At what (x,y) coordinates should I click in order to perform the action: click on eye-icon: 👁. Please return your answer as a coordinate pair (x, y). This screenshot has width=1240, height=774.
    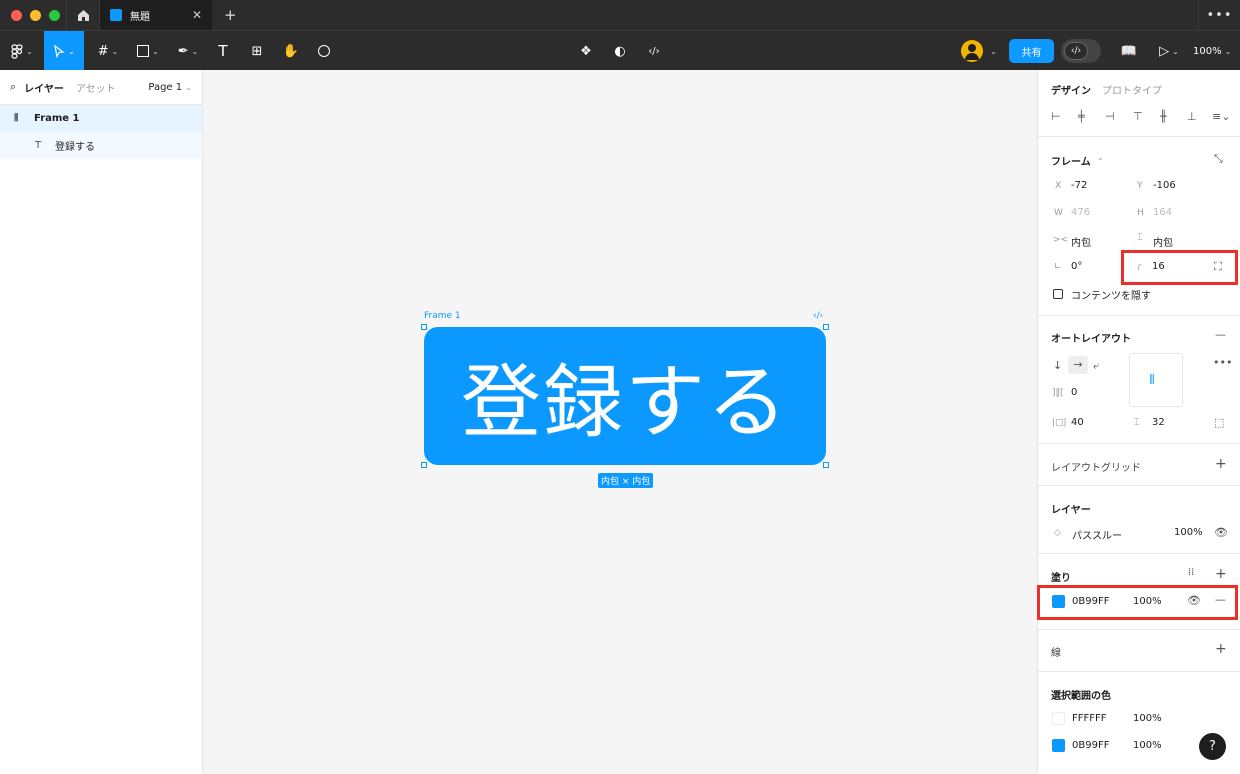
    Looking at the image, I should click on (1221, 532).